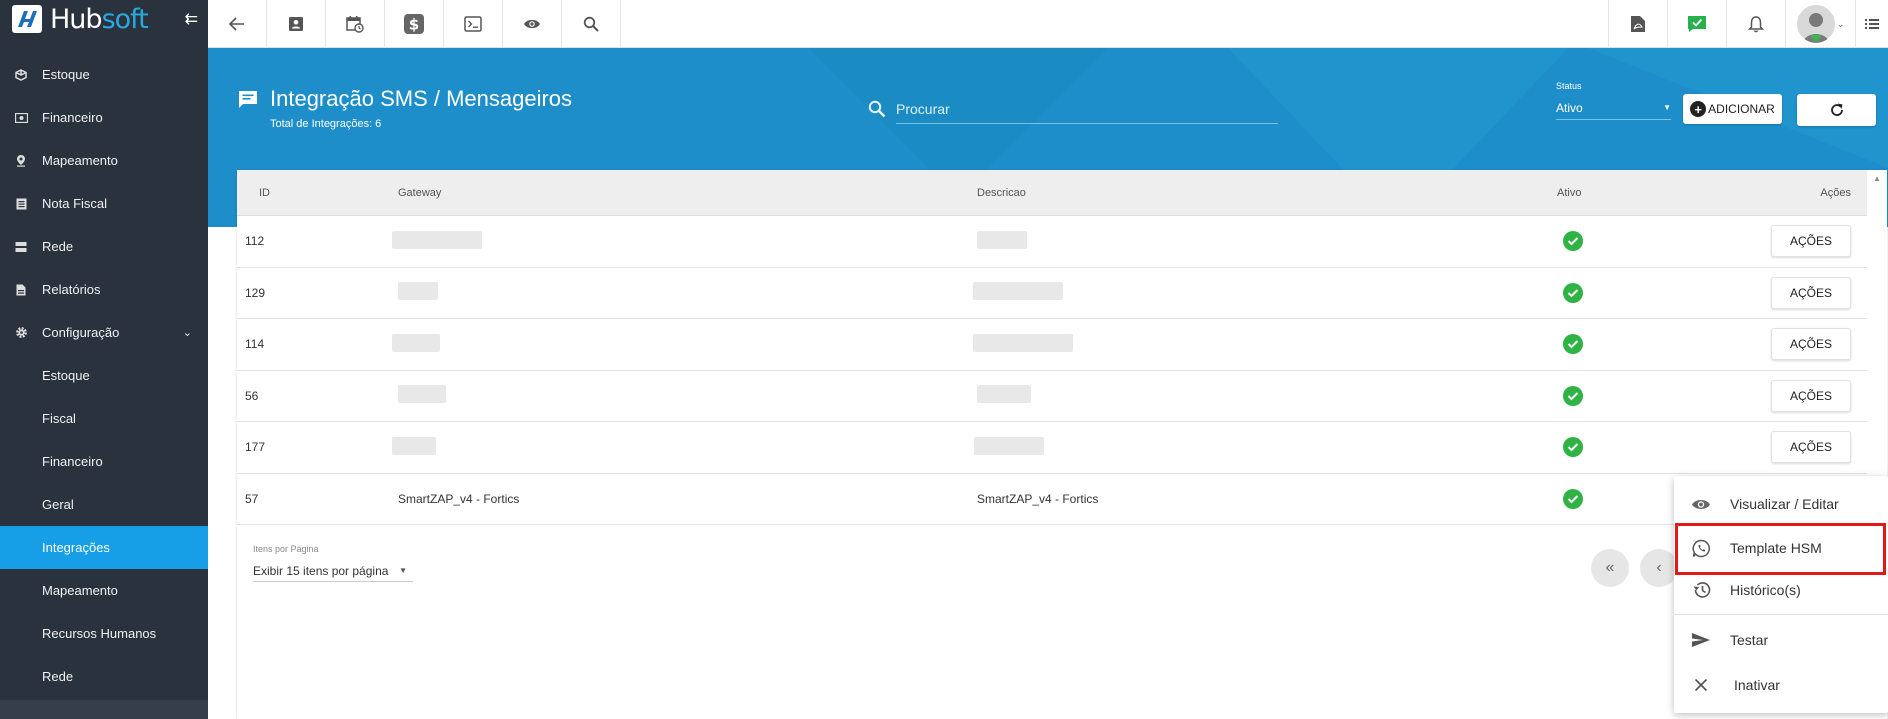 The height and width of the screenshot is (719, 1888). Describe the element at coordinates (1836, 110) in the screenshot. I see `refresh-button` at that location.